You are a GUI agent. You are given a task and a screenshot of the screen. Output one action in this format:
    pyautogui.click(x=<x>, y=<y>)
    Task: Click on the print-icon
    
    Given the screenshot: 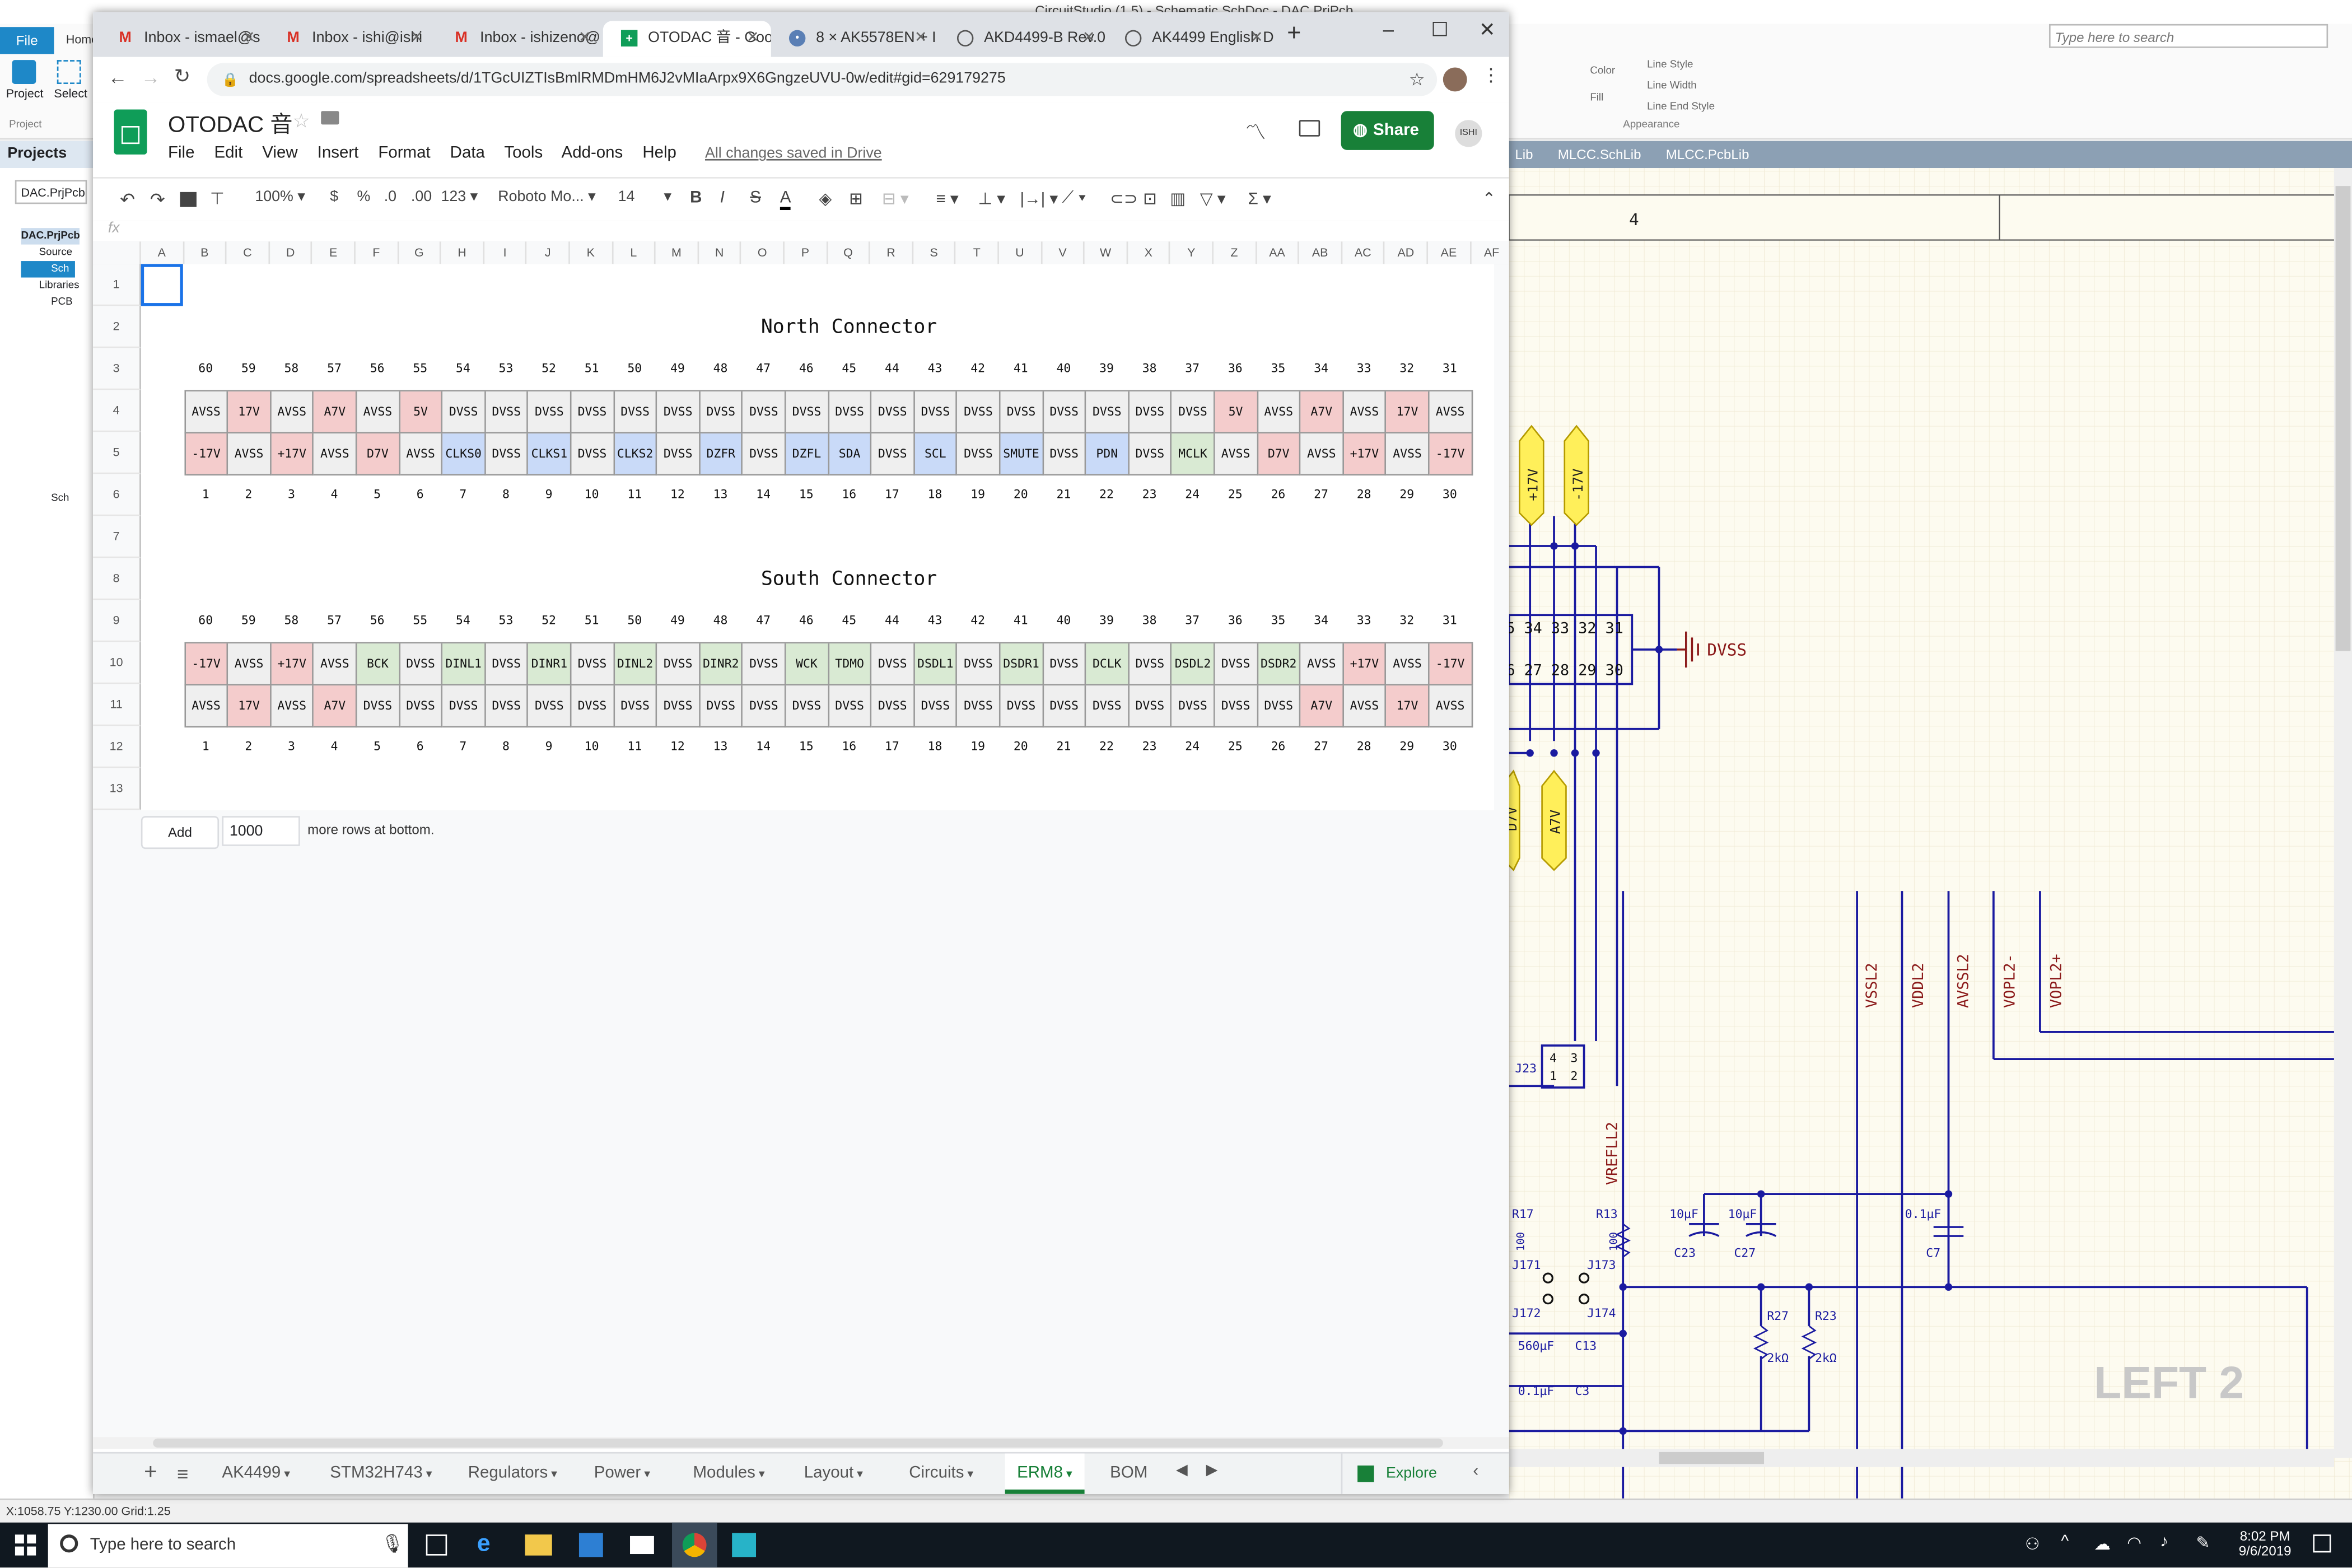 What is the action you would take?
    pyautogui.click(x=189, y=200)
    